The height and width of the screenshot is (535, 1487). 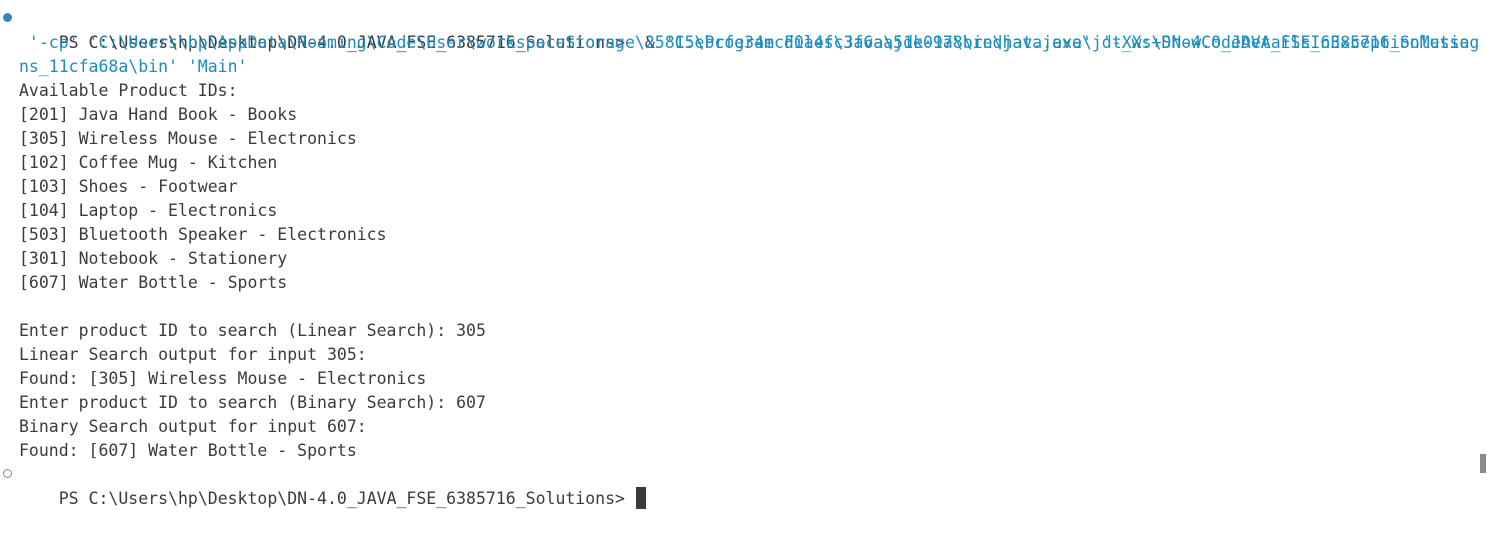 I want to click on product-line: [201] Java Hand Book - Books, so click(x=158, y=114).